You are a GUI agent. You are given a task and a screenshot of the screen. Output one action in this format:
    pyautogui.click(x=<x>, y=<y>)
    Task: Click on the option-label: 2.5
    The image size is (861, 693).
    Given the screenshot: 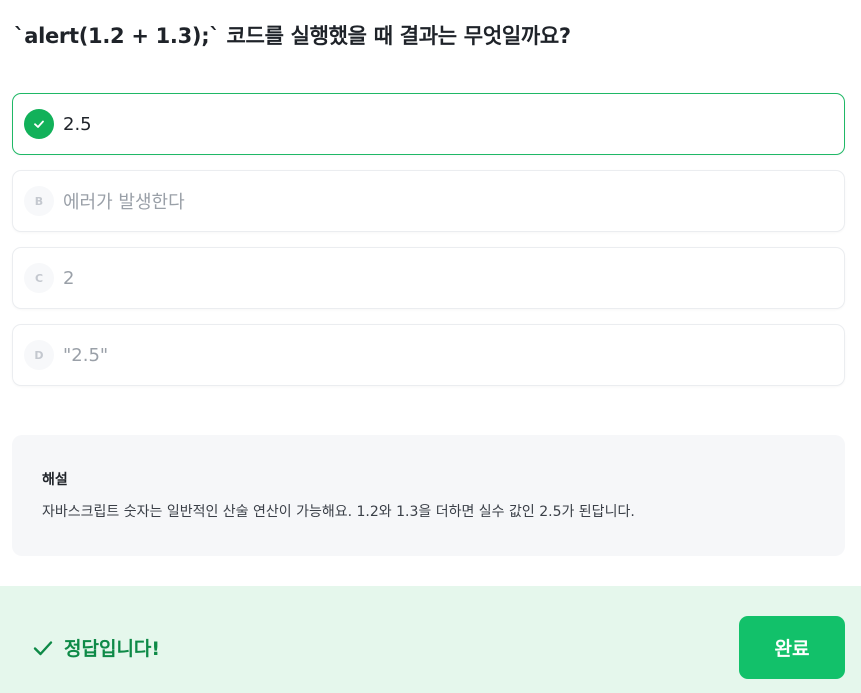 What is the action you would take?
    pyautogui.click(x=77, y=124)
    